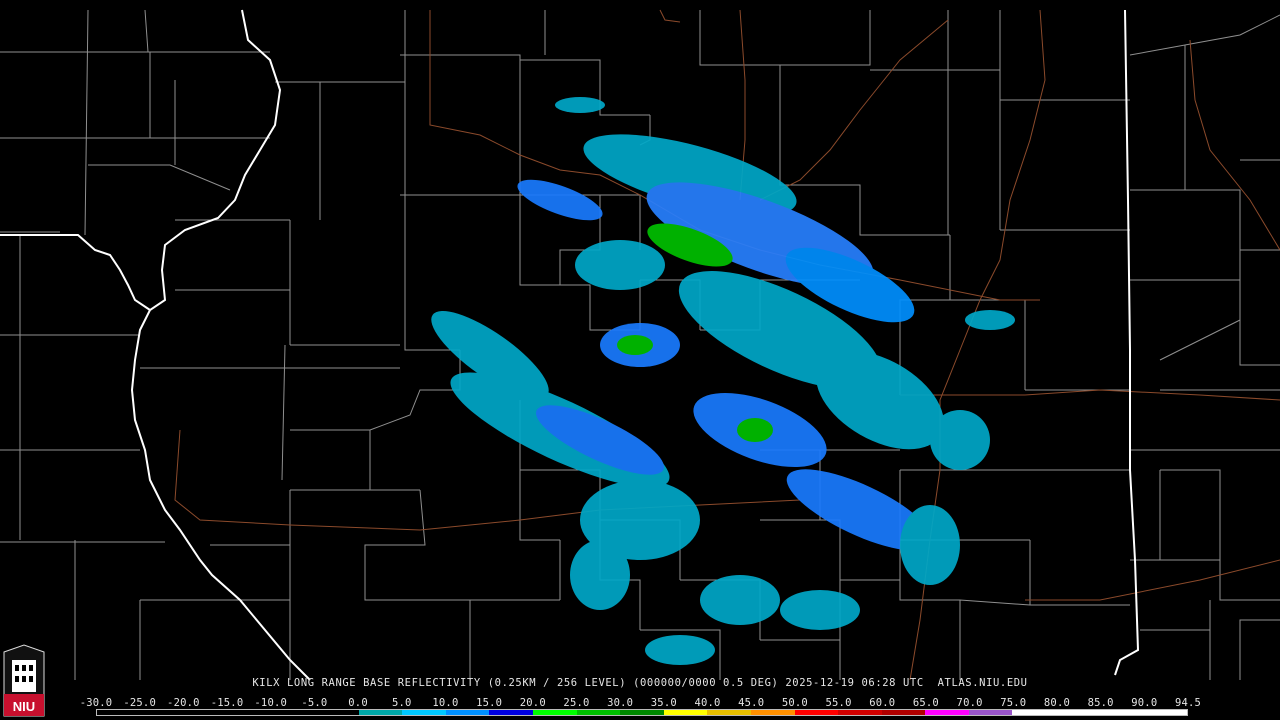  What do you see at coordinates (1056, 703) in the screenshot?
I see `scale-label: 80.0` at bounding box center [1056, 703].